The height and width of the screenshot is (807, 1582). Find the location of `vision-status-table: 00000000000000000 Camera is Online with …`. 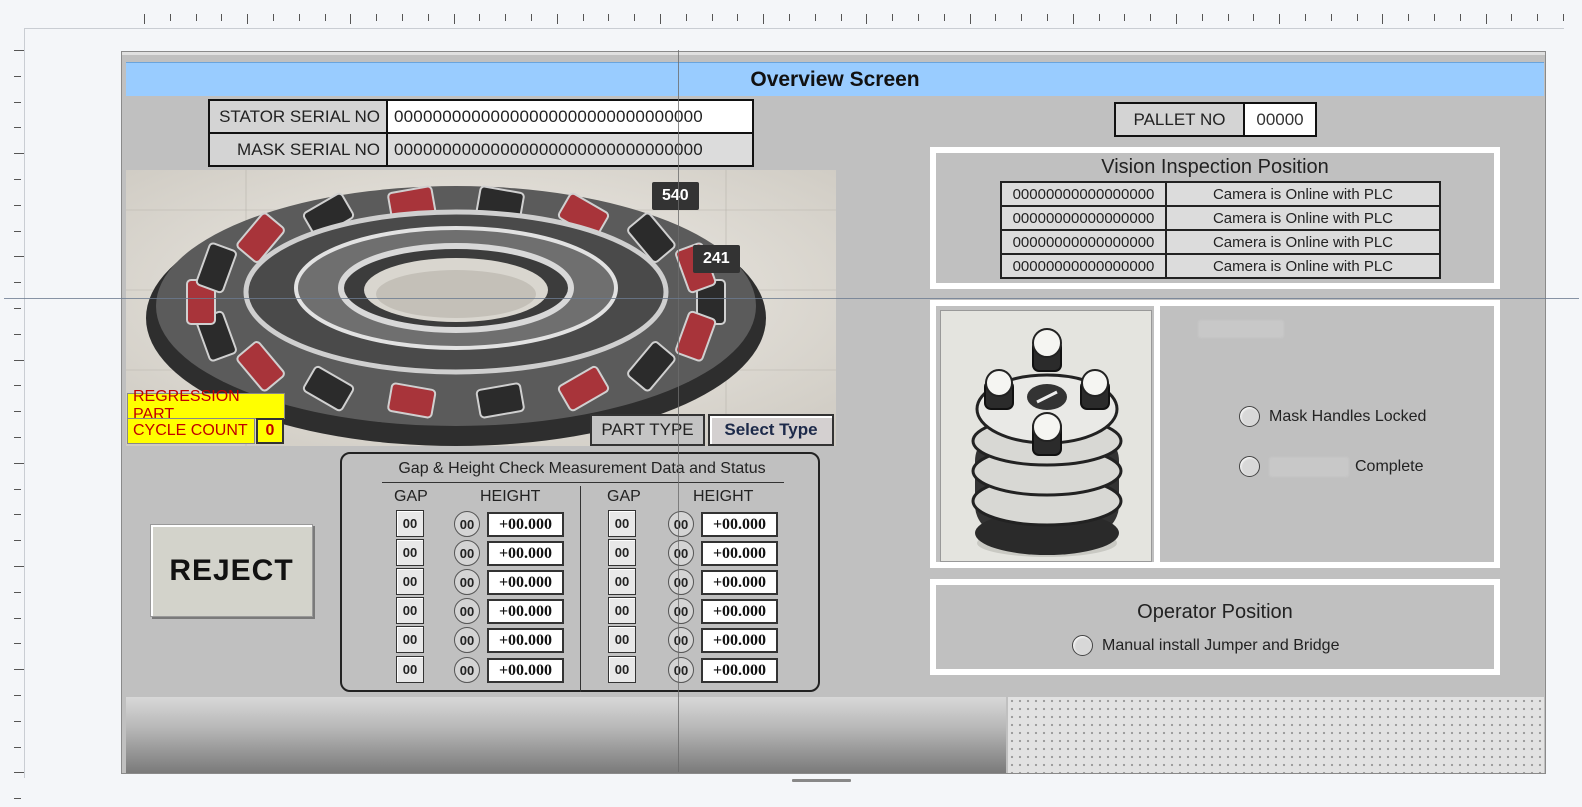

vision-status-table: 00000000000000000 Camera is Online with … is located at coordinates (1220, 230).